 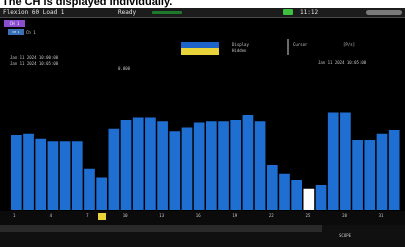 What do you see at coordinates (384, 12) in the screenshot?
I see `battery-icon` at bounding box center [384, 12].